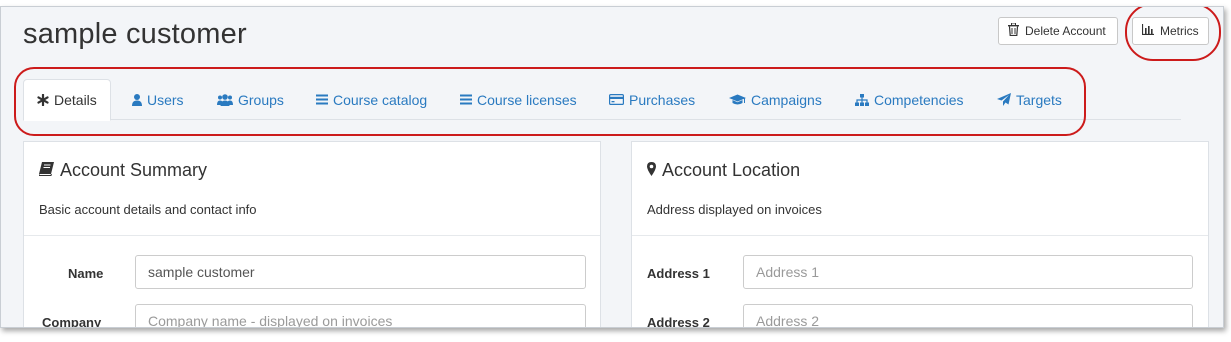 The image size is (1231, 342). Describe the element at coordinates (734, 209) in the screenshot. I see `account-location-subtitle: Address displayed on invoices` at that location.